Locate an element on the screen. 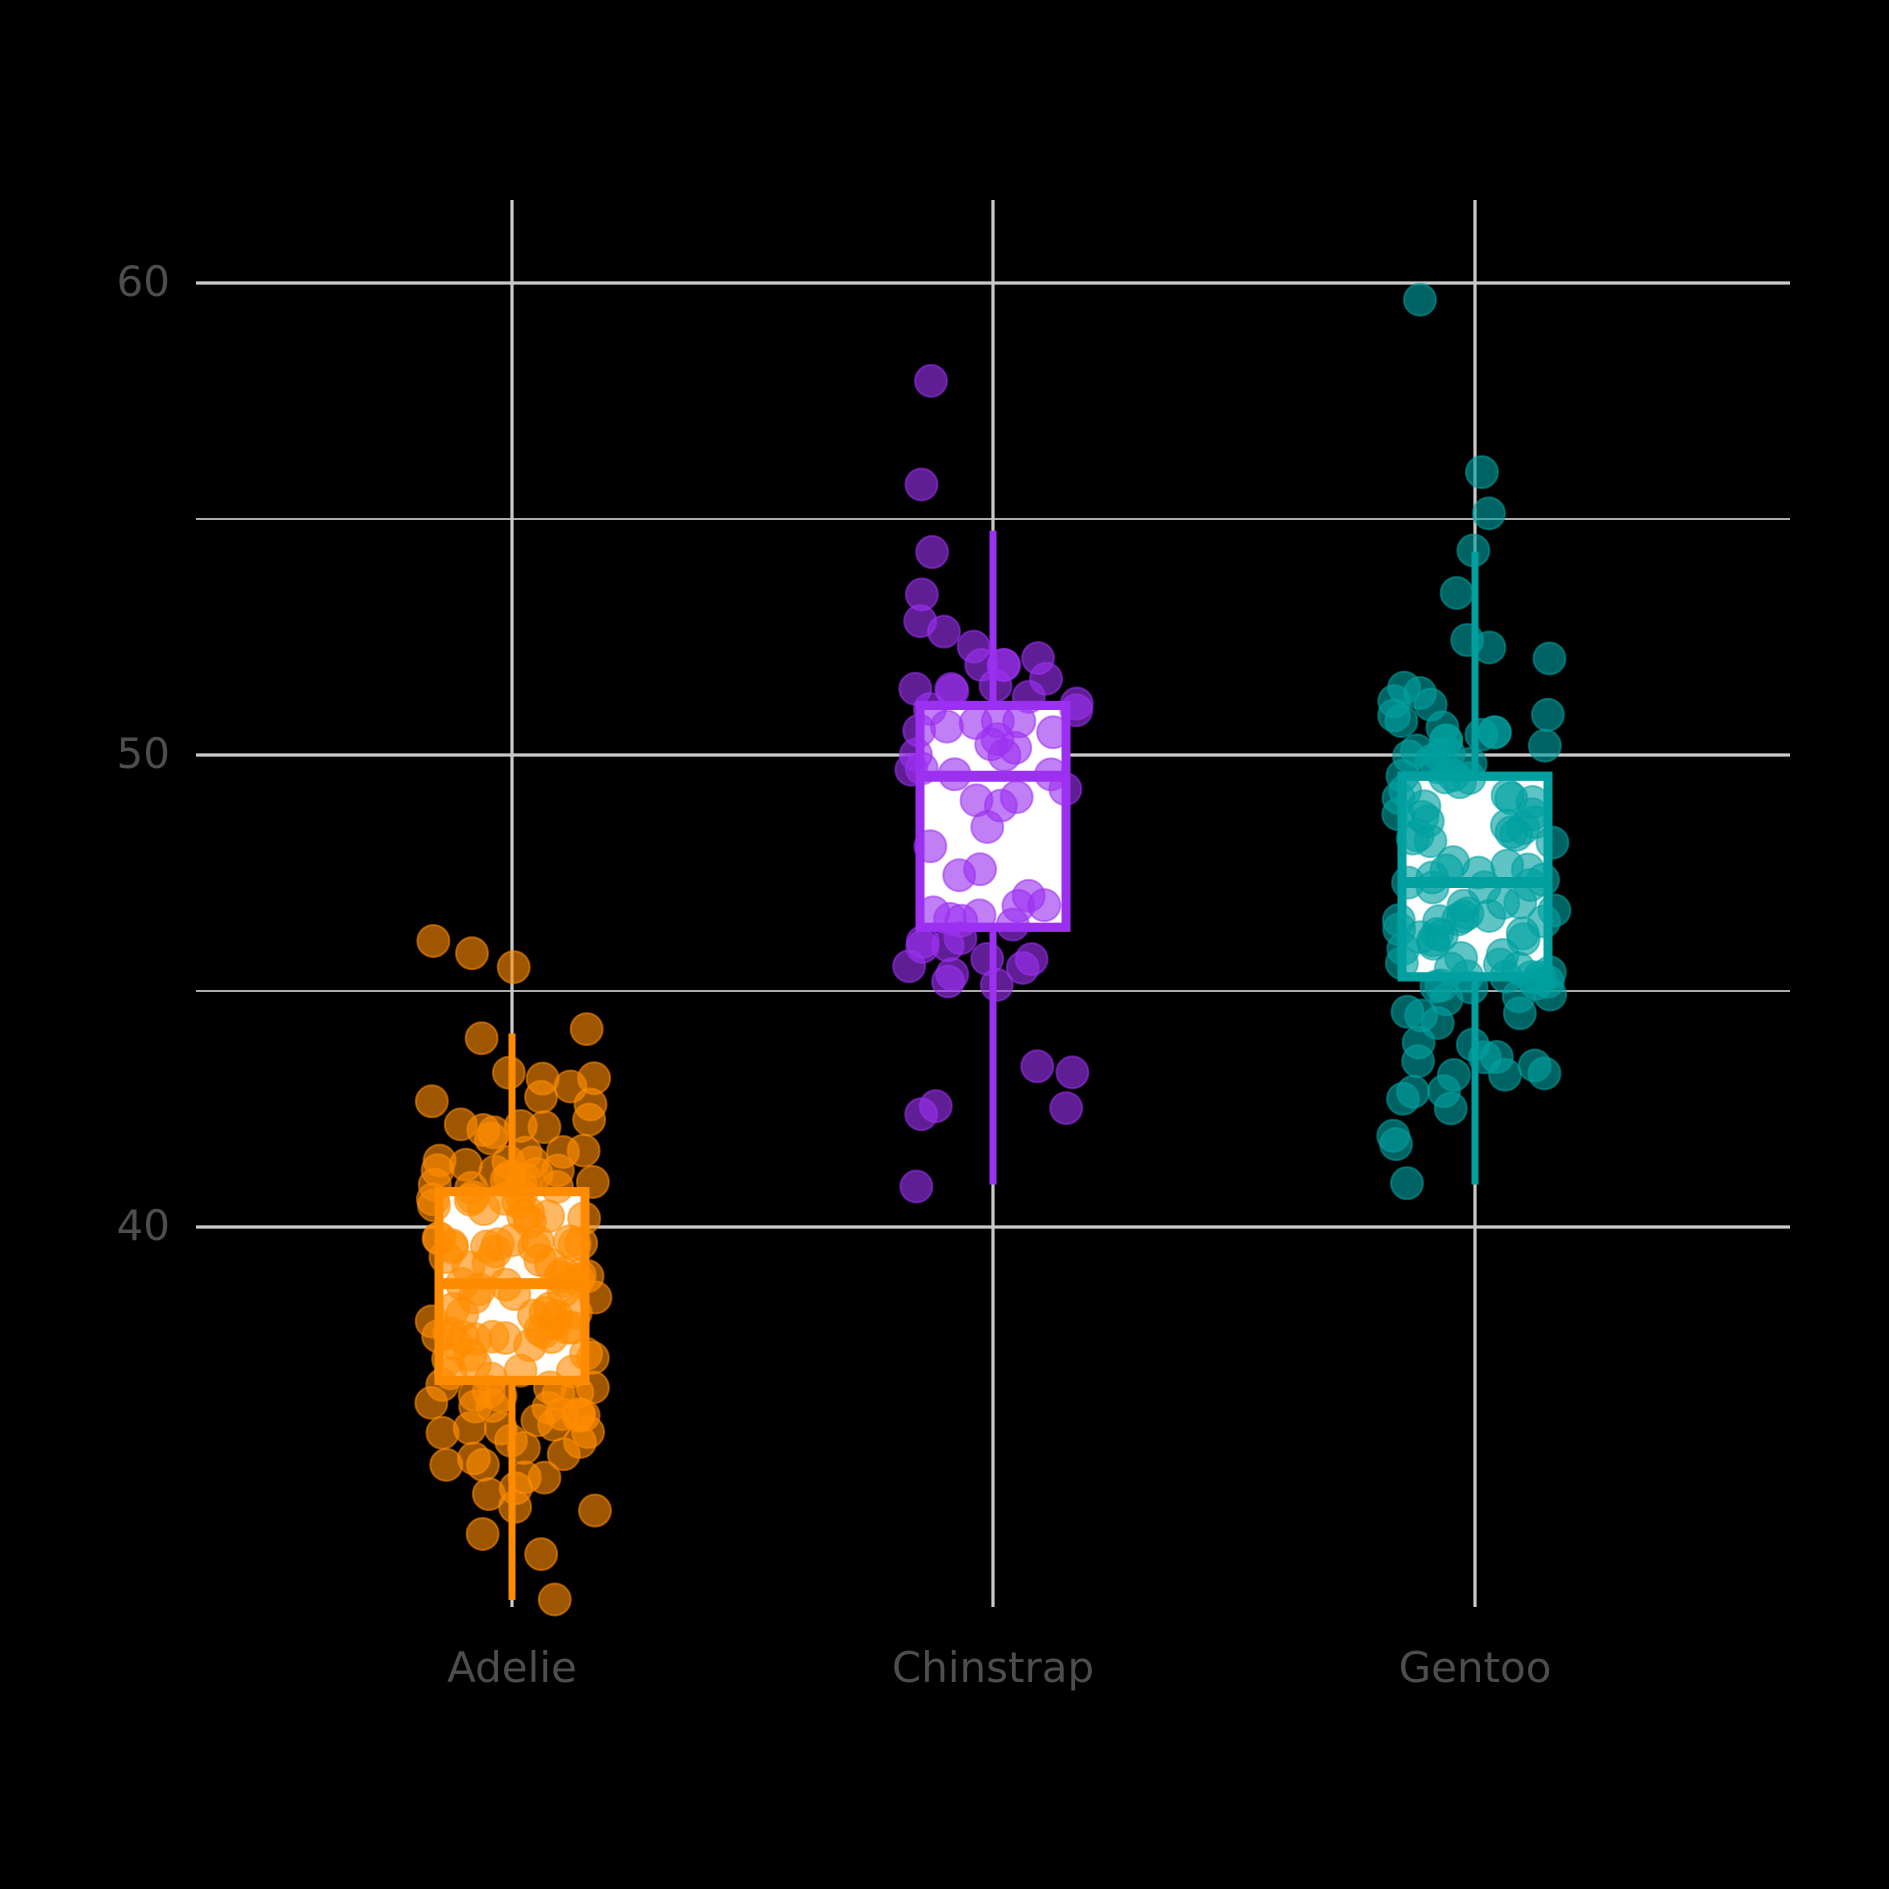 Image resolution: width=1889 pixels, height=1889 pixels. y-tick-label-40: 40 is located at coordinates (143, 1225).